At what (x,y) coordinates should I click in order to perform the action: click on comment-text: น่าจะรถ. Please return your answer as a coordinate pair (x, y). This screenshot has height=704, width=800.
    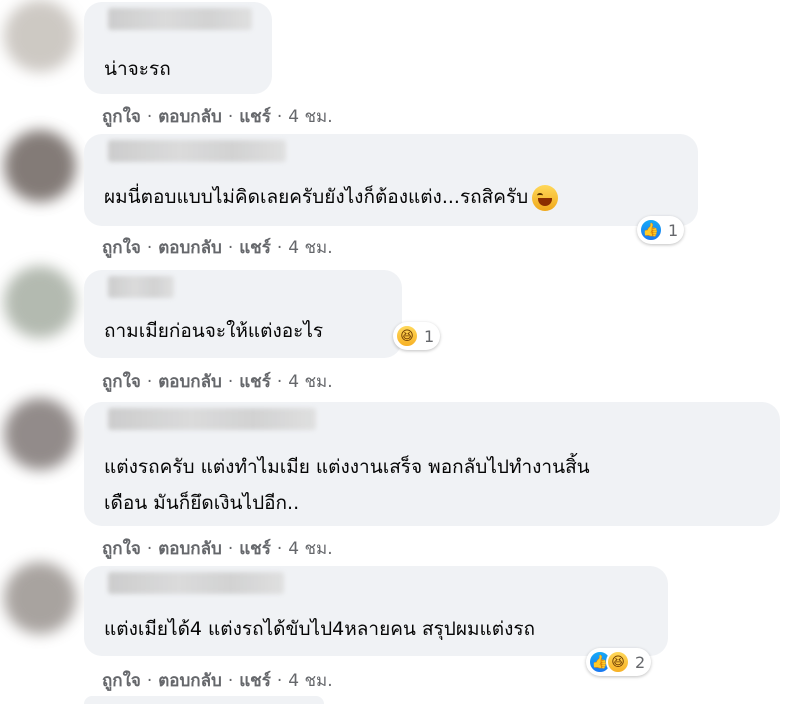
    Looking at the image, I should click on (137, 69).